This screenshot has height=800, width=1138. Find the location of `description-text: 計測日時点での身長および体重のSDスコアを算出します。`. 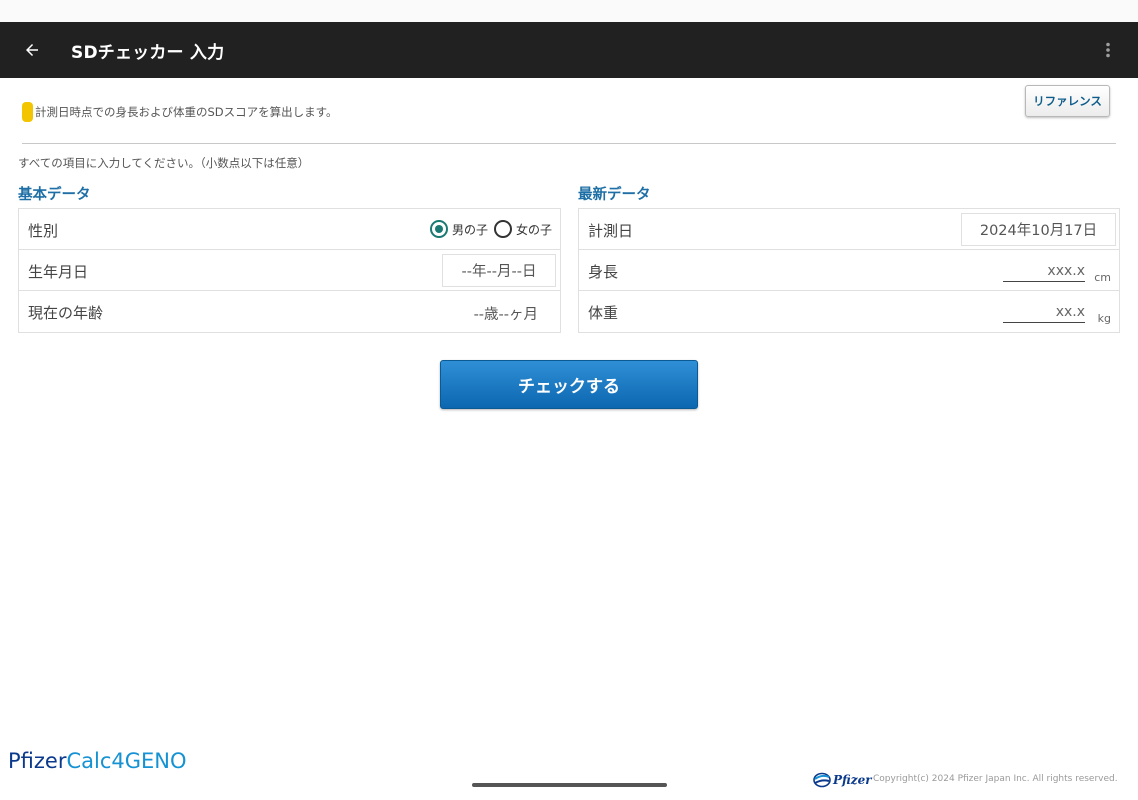

description-text: 計測日時点での身長および体重のSDスコアを算出します。 is located at coordinates (186, 112).